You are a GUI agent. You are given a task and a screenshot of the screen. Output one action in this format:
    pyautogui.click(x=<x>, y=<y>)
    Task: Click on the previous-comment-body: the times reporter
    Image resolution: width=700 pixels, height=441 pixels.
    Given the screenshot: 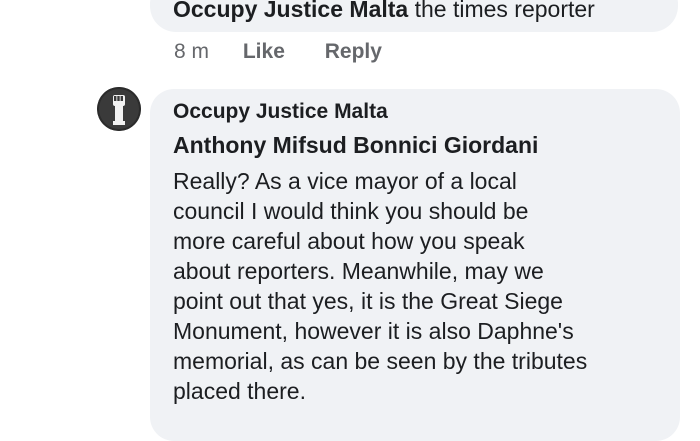 What is the action you would take?
    pyautogui.click(x=504, y=11)
    